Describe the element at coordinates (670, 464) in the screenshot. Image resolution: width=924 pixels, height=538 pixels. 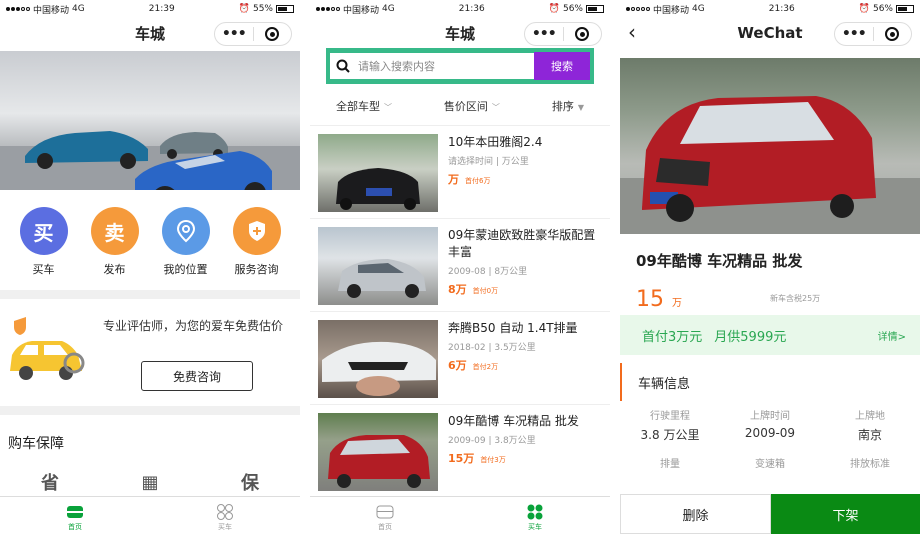
I see `spec-label: 排量` at that location.